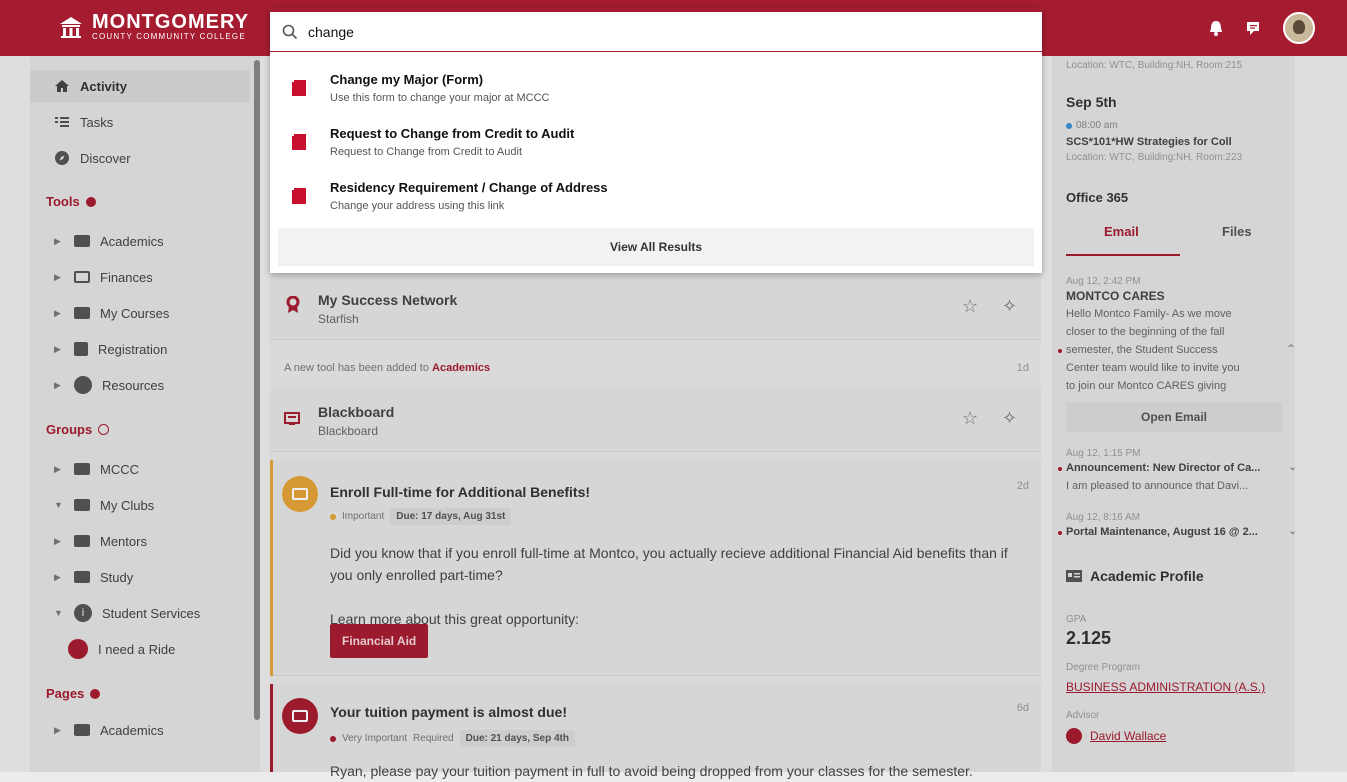 This screenshot has height=782, width=1347. What do you see at coordinates (656, 247) in the screenshot?
I see `view-all-results-button: View All Results` at bounding box center [656, 247].